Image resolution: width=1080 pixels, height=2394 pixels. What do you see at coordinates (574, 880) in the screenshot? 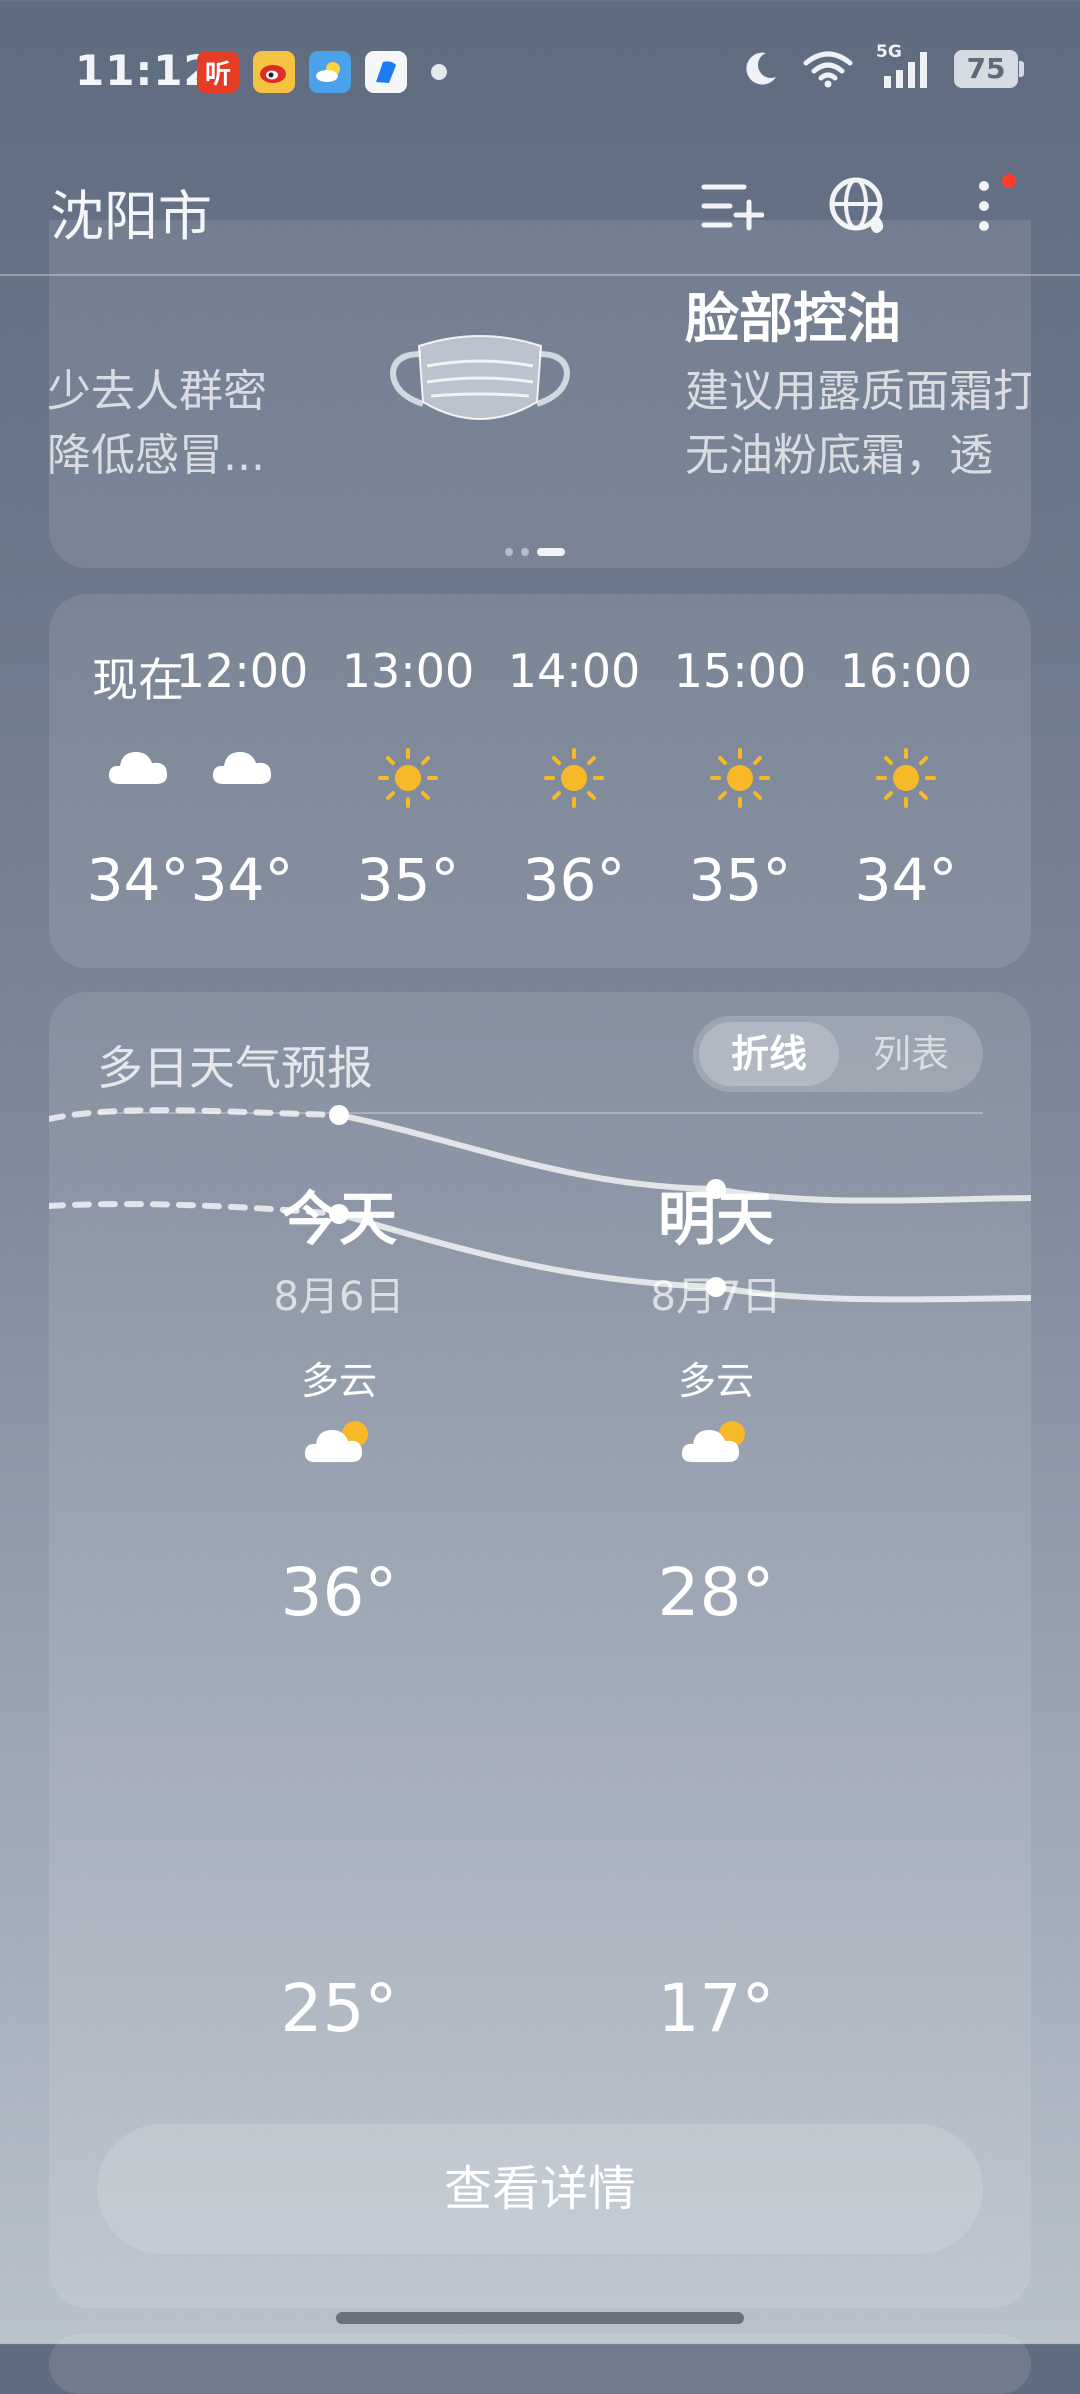
I see `hourly-temp: 36°` at bounding box center [574, 880].